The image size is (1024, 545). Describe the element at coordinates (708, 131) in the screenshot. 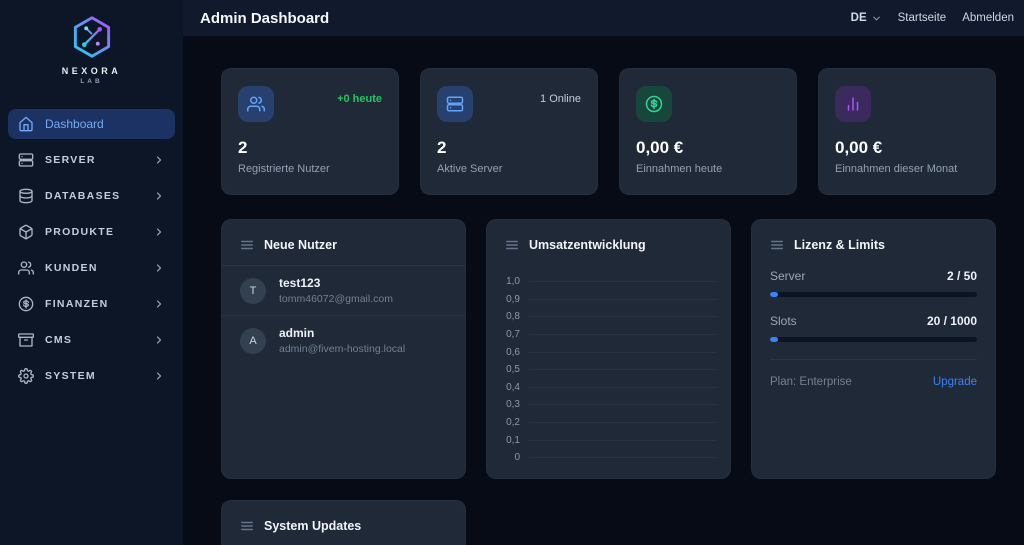

I see `stat-card: 0,00 € Einnahmen heute` at that location.